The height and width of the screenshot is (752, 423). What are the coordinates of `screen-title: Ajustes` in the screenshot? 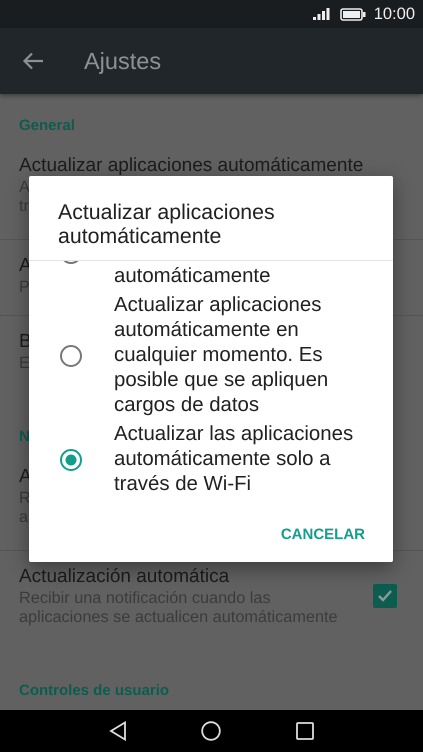 It's located at (123, 61).